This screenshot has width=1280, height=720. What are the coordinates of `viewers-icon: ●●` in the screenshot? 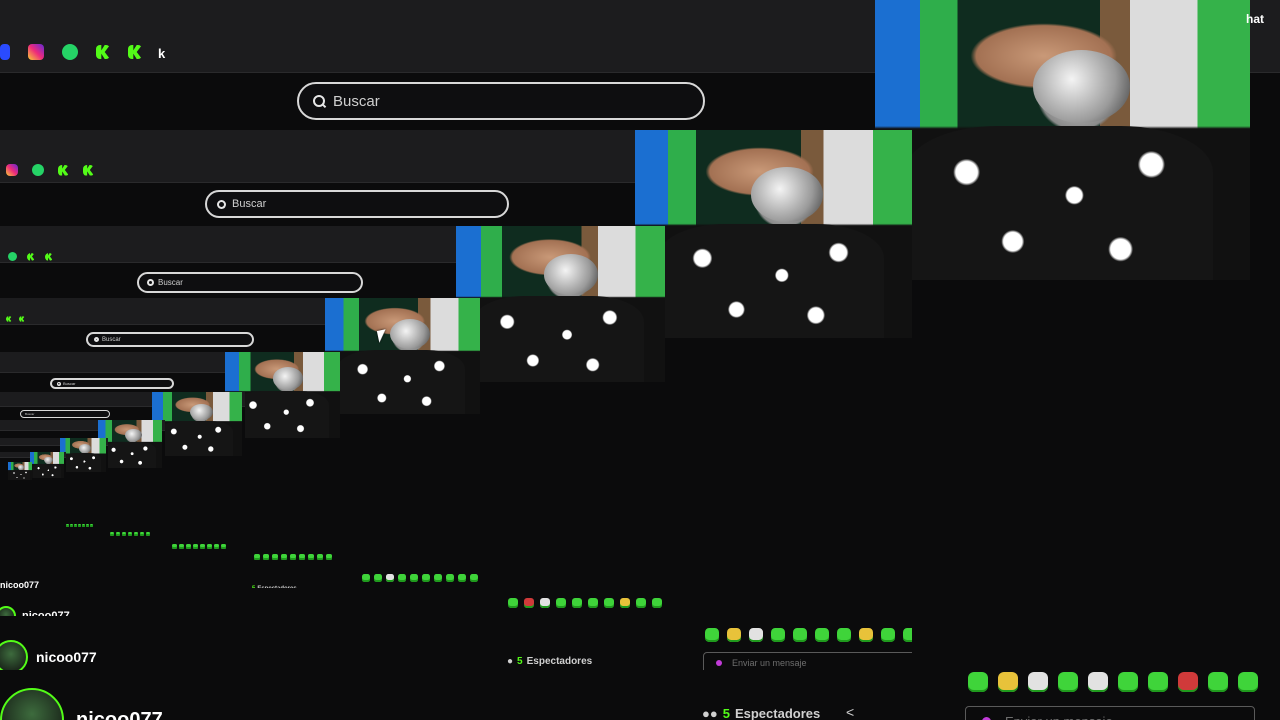 It's located at (710, 713).